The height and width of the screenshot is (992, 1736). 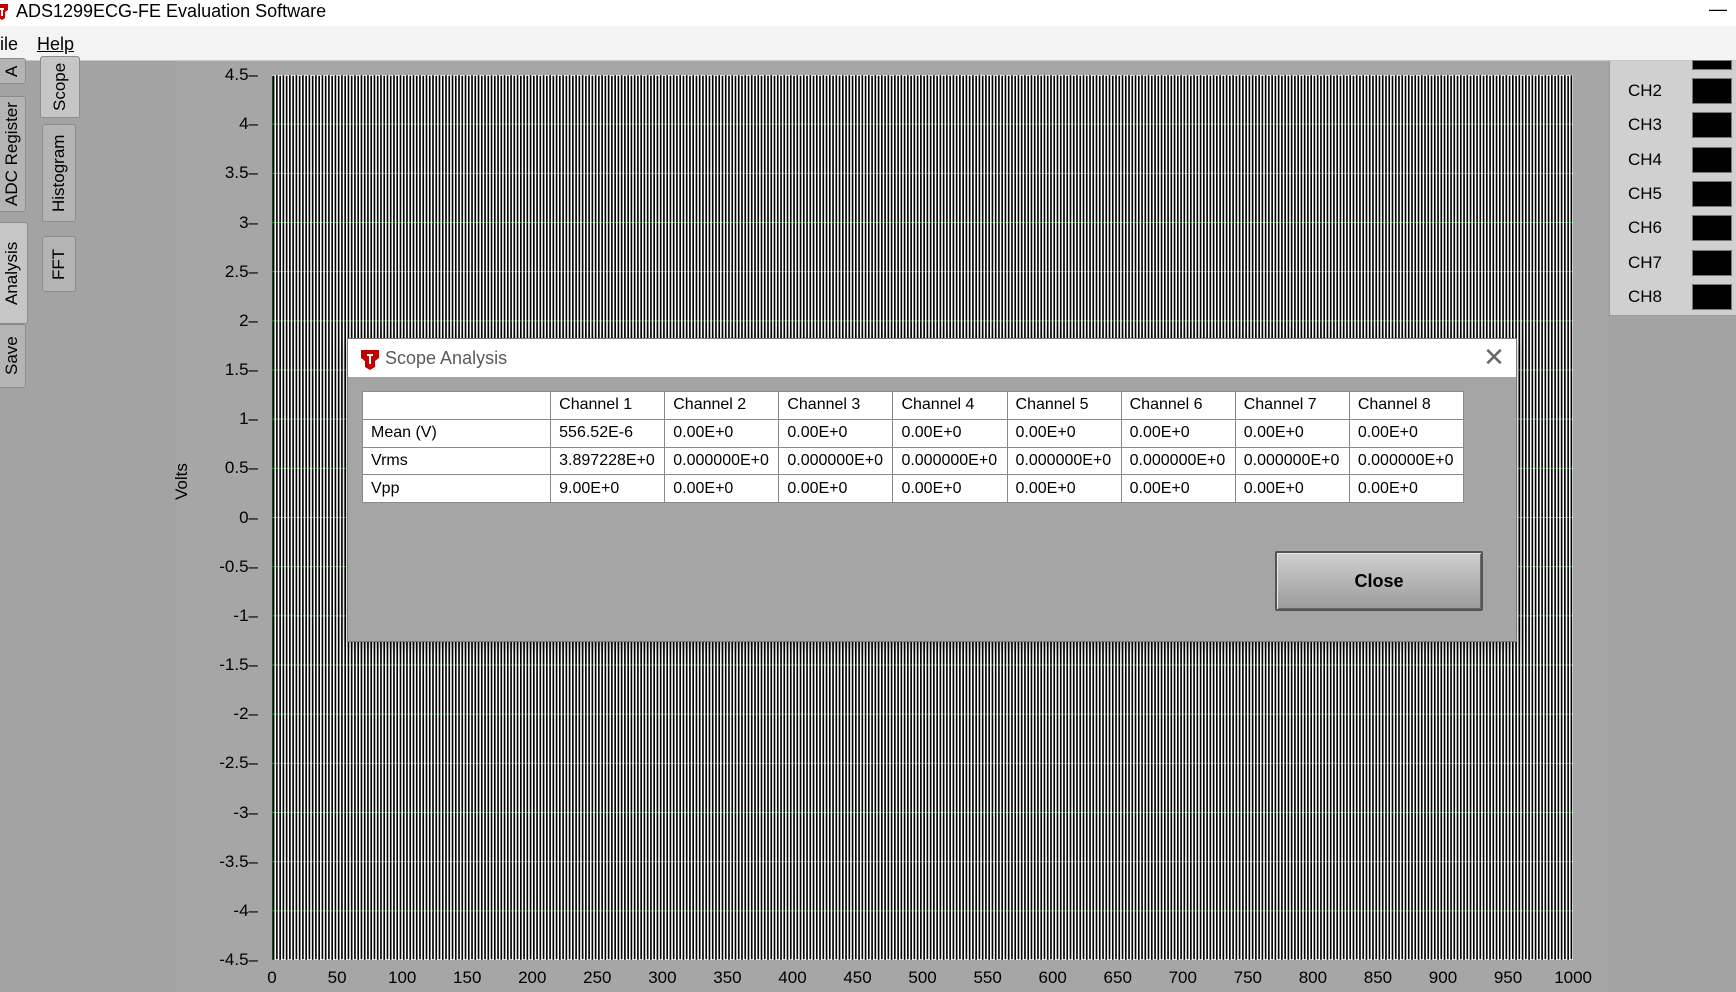 What do you see at coordinates (608, 405) in the screenshot?
I see `column-header: Channel 1` at bounding box center [608, 405].